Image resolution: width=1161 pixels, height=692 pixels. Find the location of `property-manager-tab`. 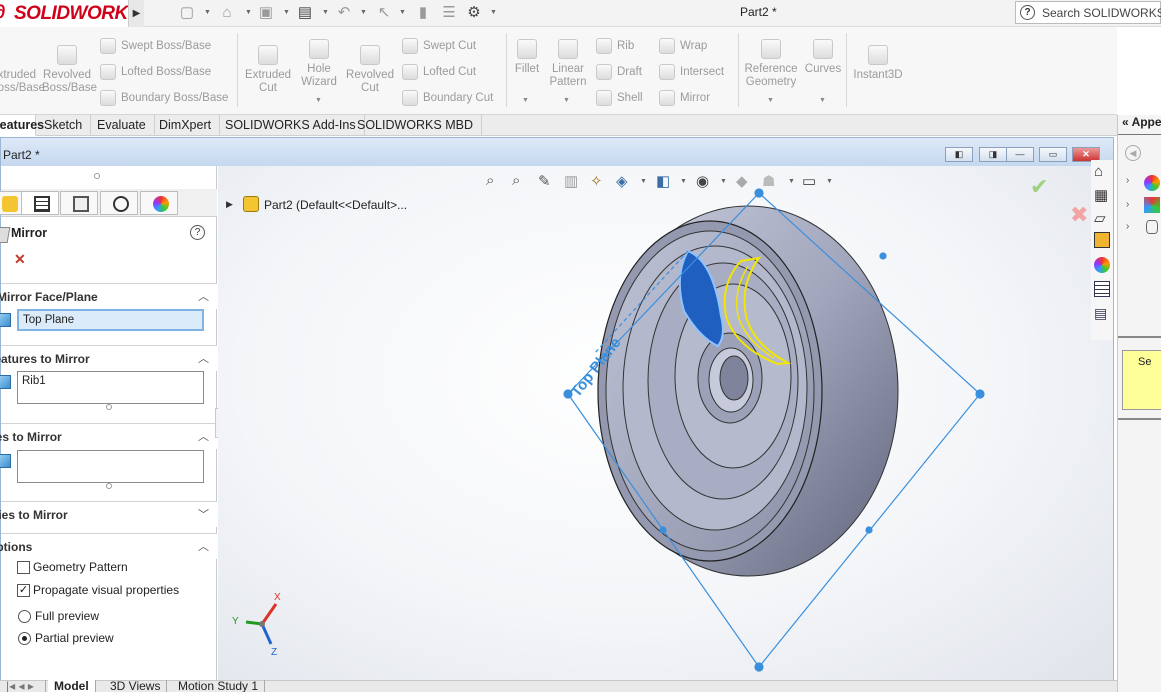

property-manager-tab is located at coordinates (40, 203).